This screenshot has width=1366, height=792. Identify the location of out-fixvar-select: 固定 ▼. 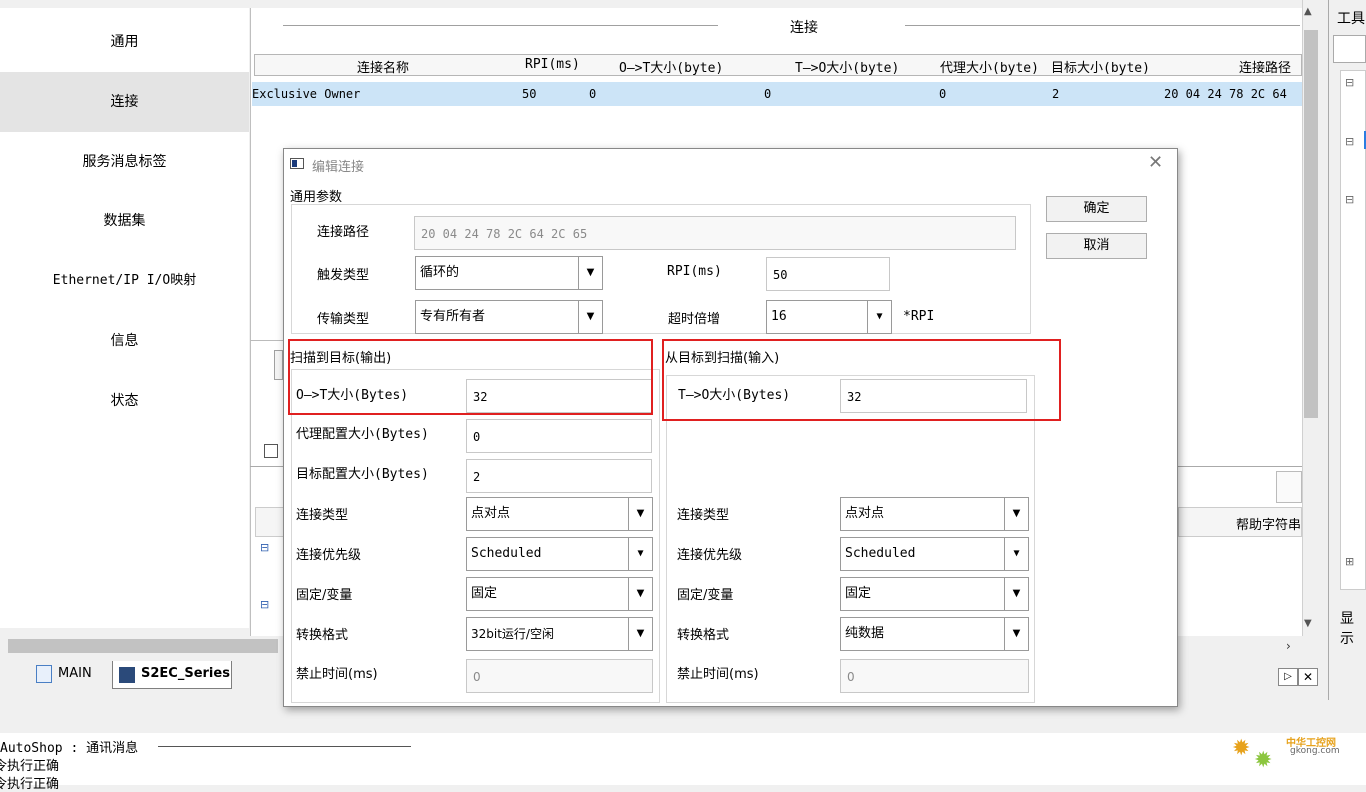
(559, 594).